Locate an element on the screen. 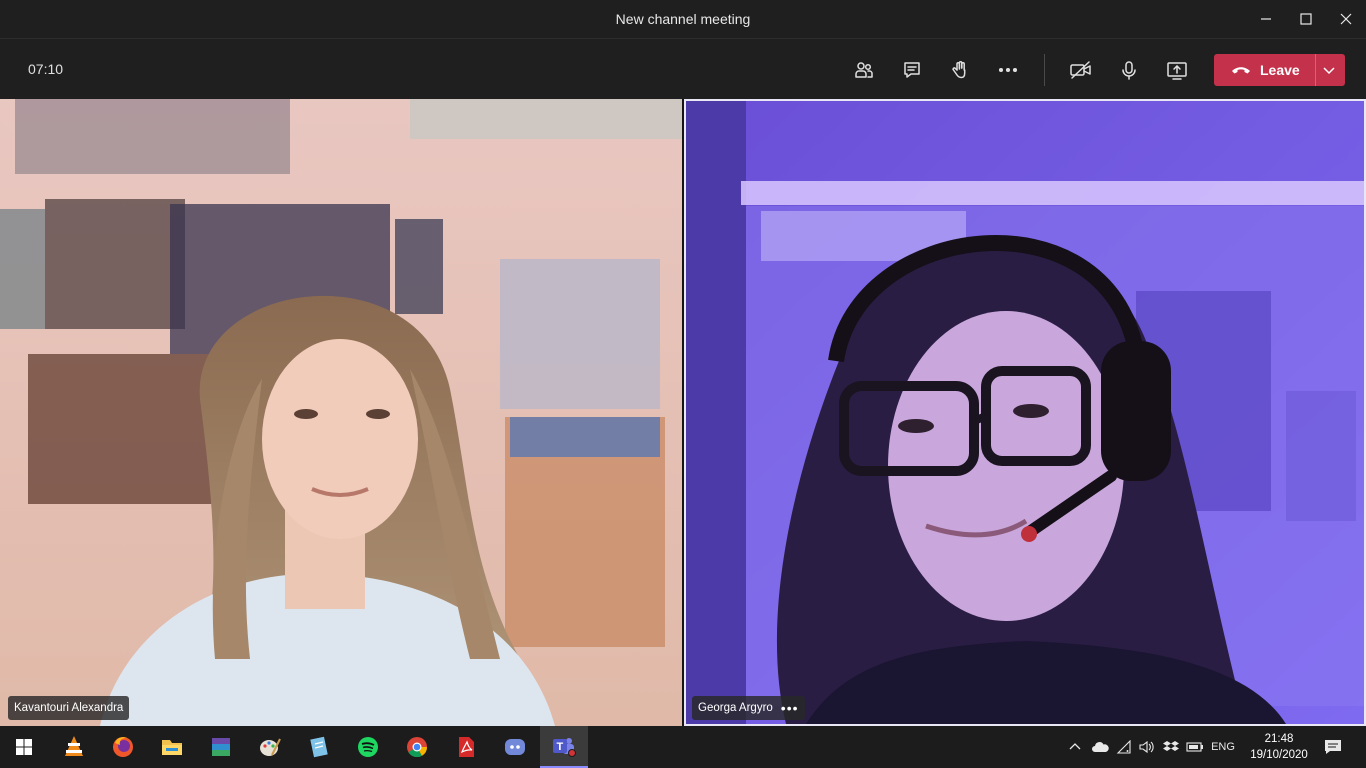 The width and height of the screenshot is (1366, 768). show-conversation-button is located at coordinates (912, 70).